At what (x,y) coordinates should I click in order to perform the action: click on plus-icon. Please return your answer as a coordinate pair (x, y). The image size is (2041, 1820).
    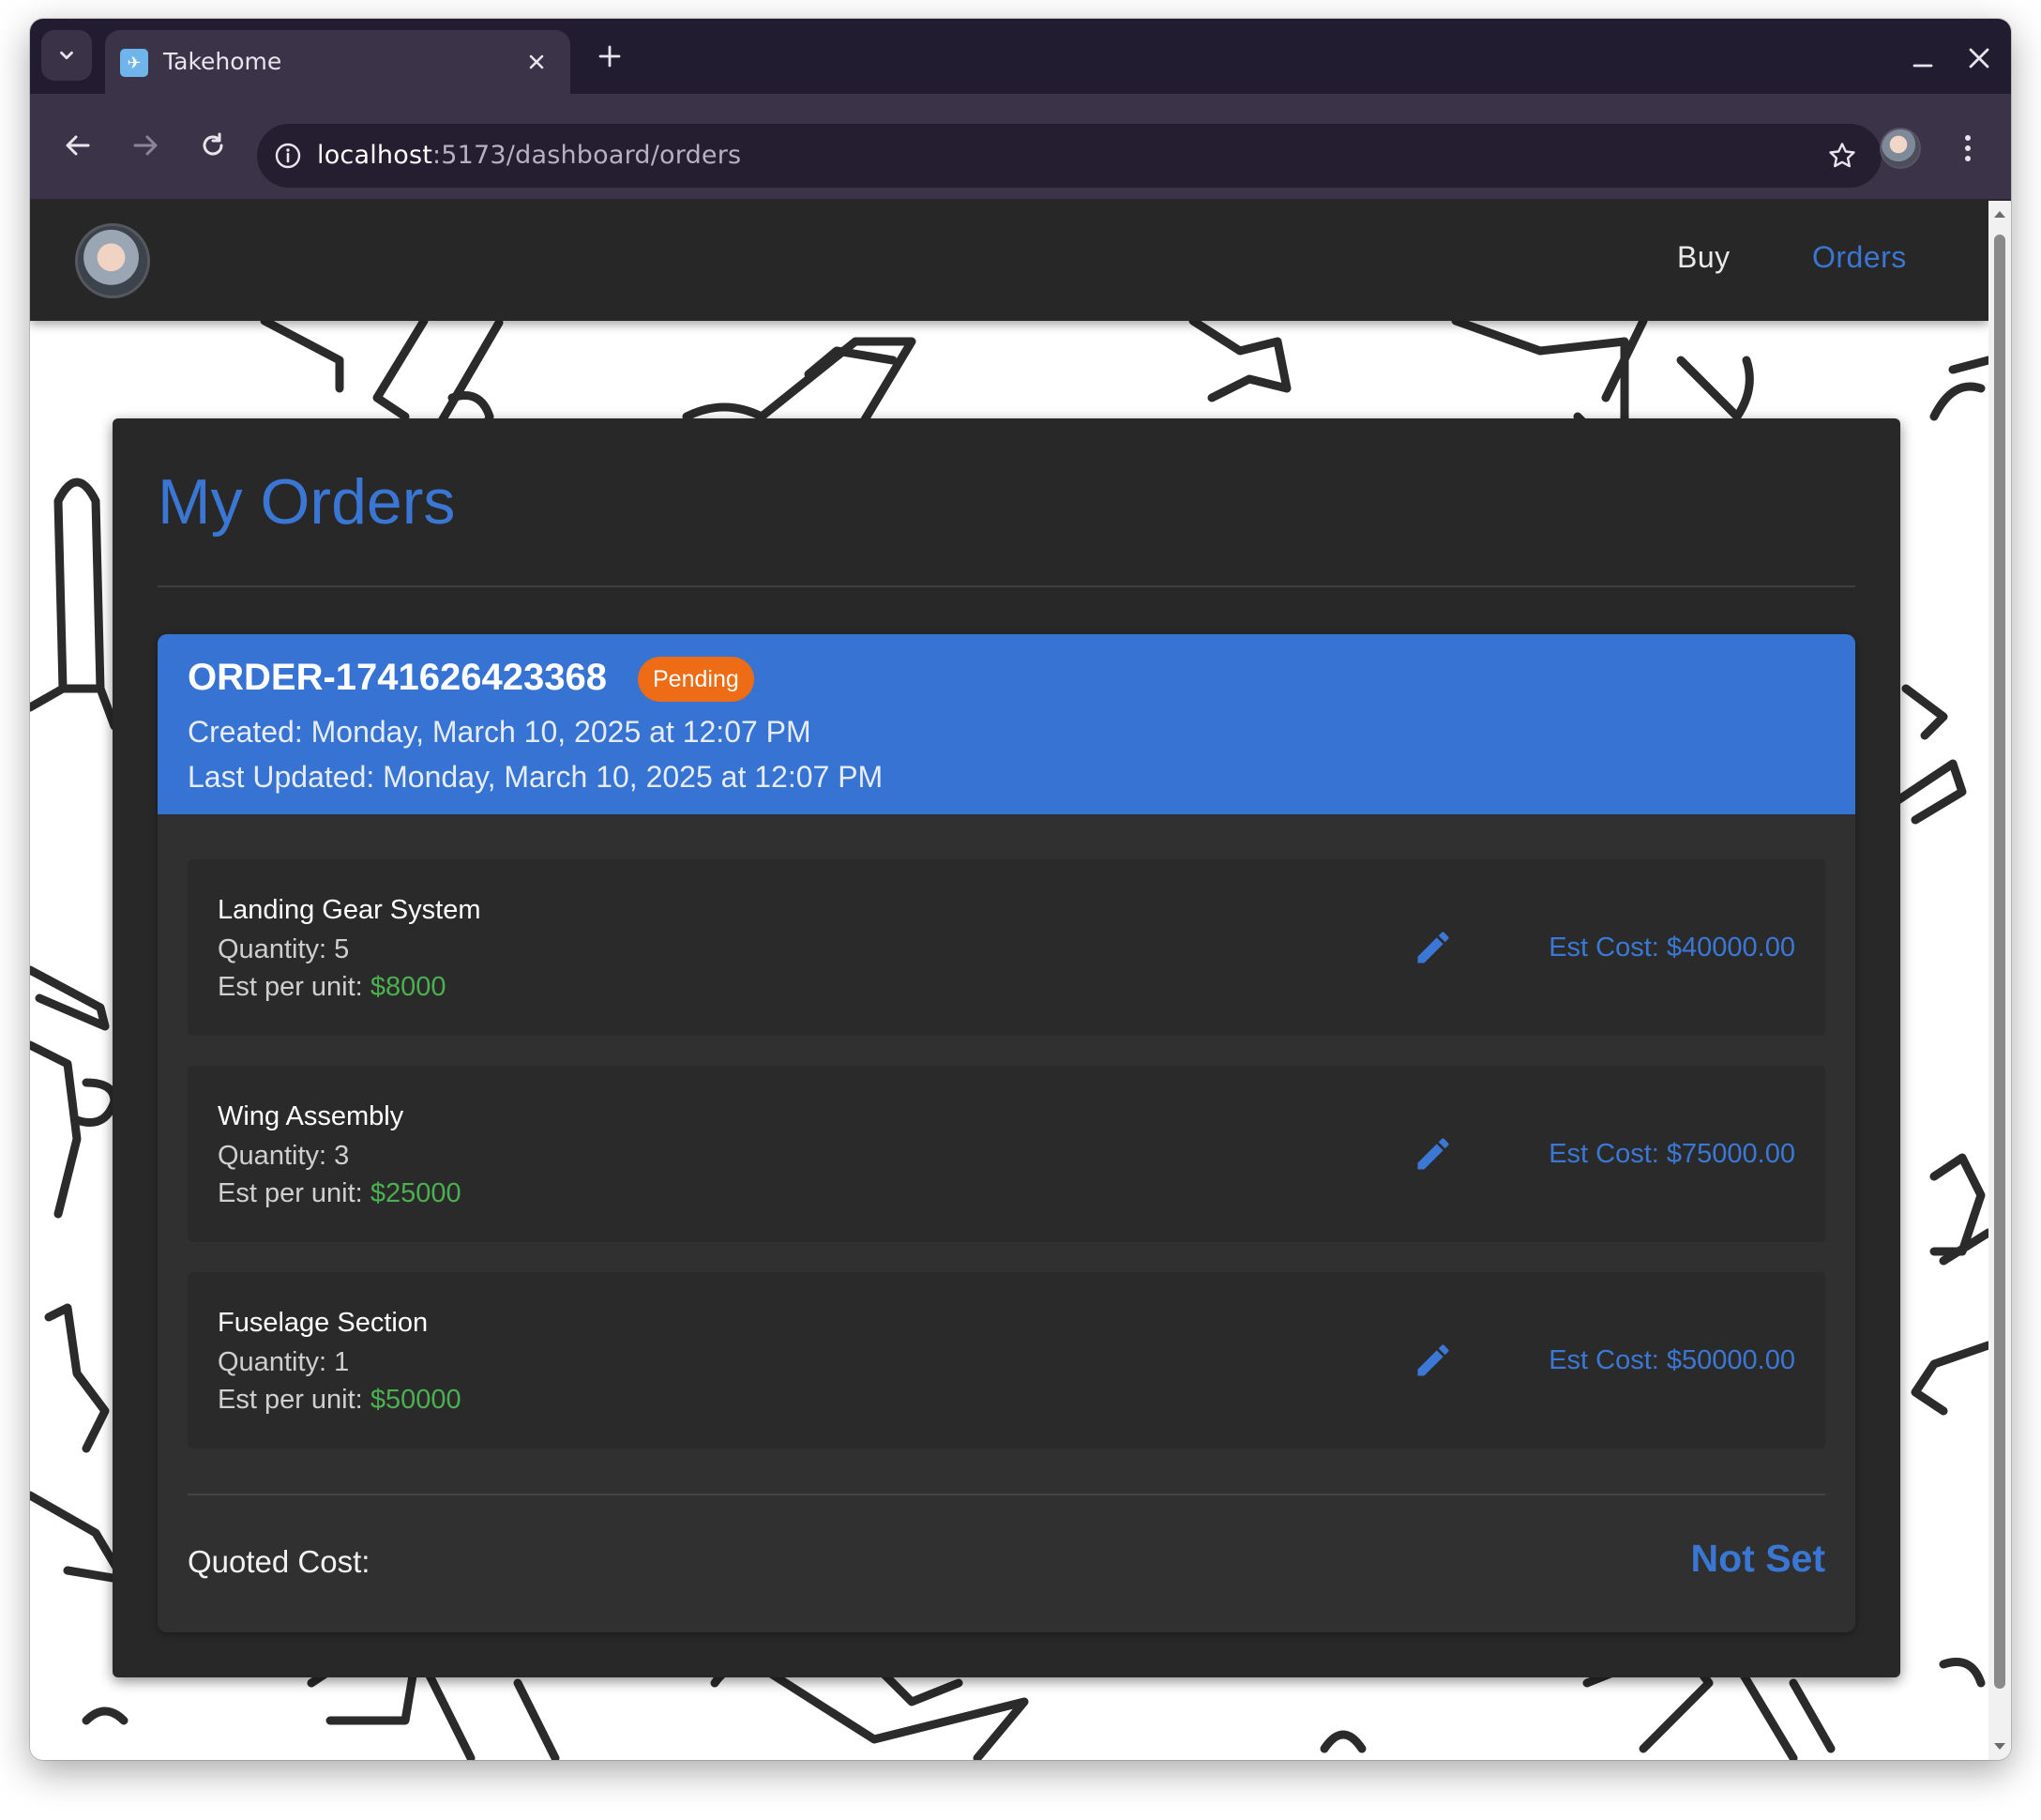
    Looking at the image, I should click on (609, 56).